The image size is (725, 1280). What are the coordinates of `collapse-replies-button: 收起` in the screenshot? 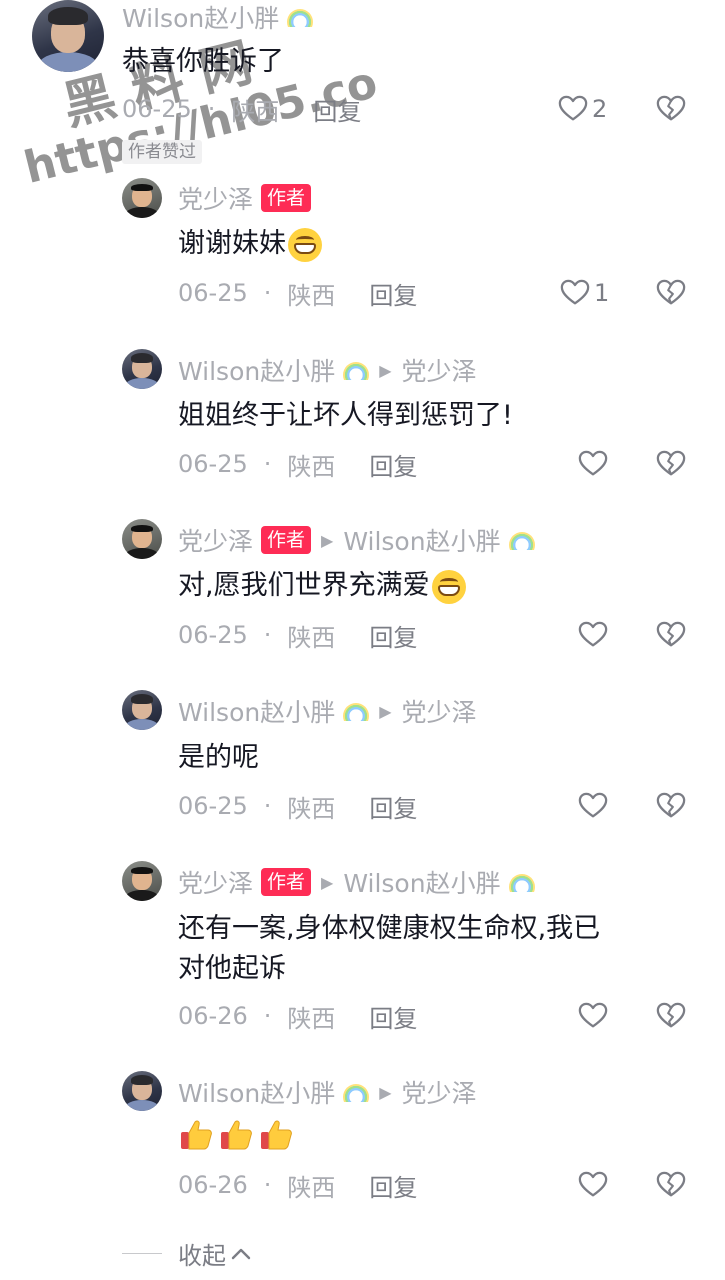 It's located at (187, 1253).